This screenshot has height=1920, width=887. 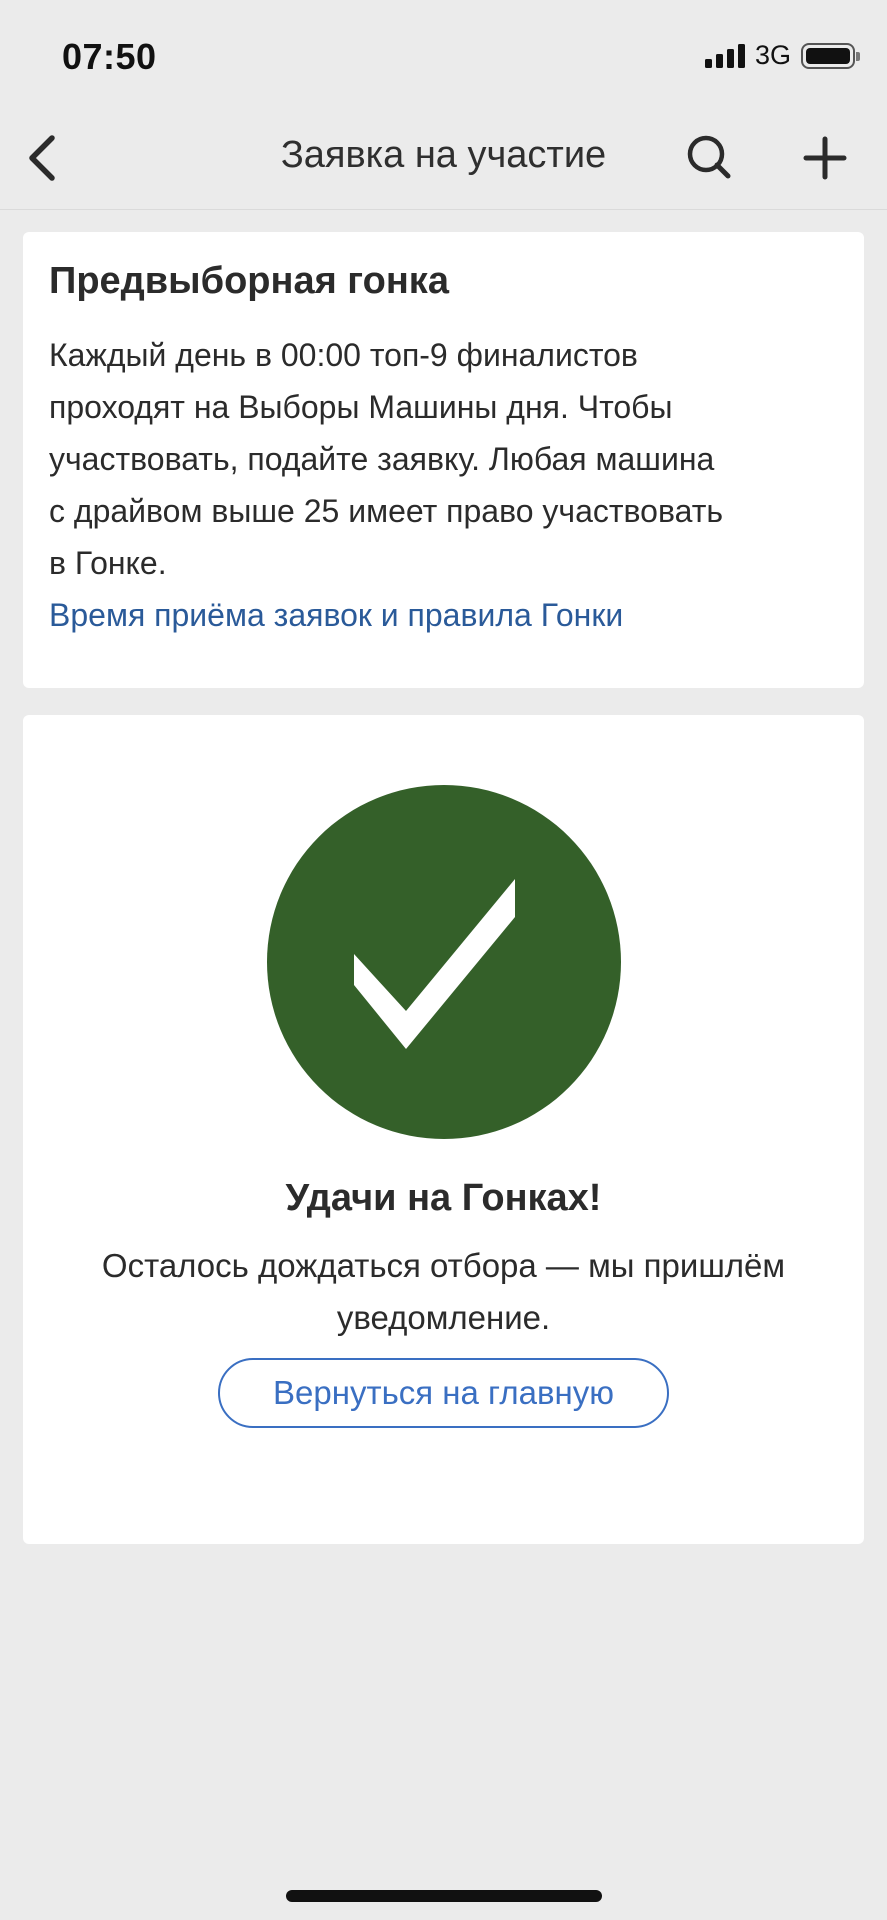 What do you see at coordinates (443, 155) in the screenshot?
I see `page-title: Заявка на участие` at bounding box center [443, 155].